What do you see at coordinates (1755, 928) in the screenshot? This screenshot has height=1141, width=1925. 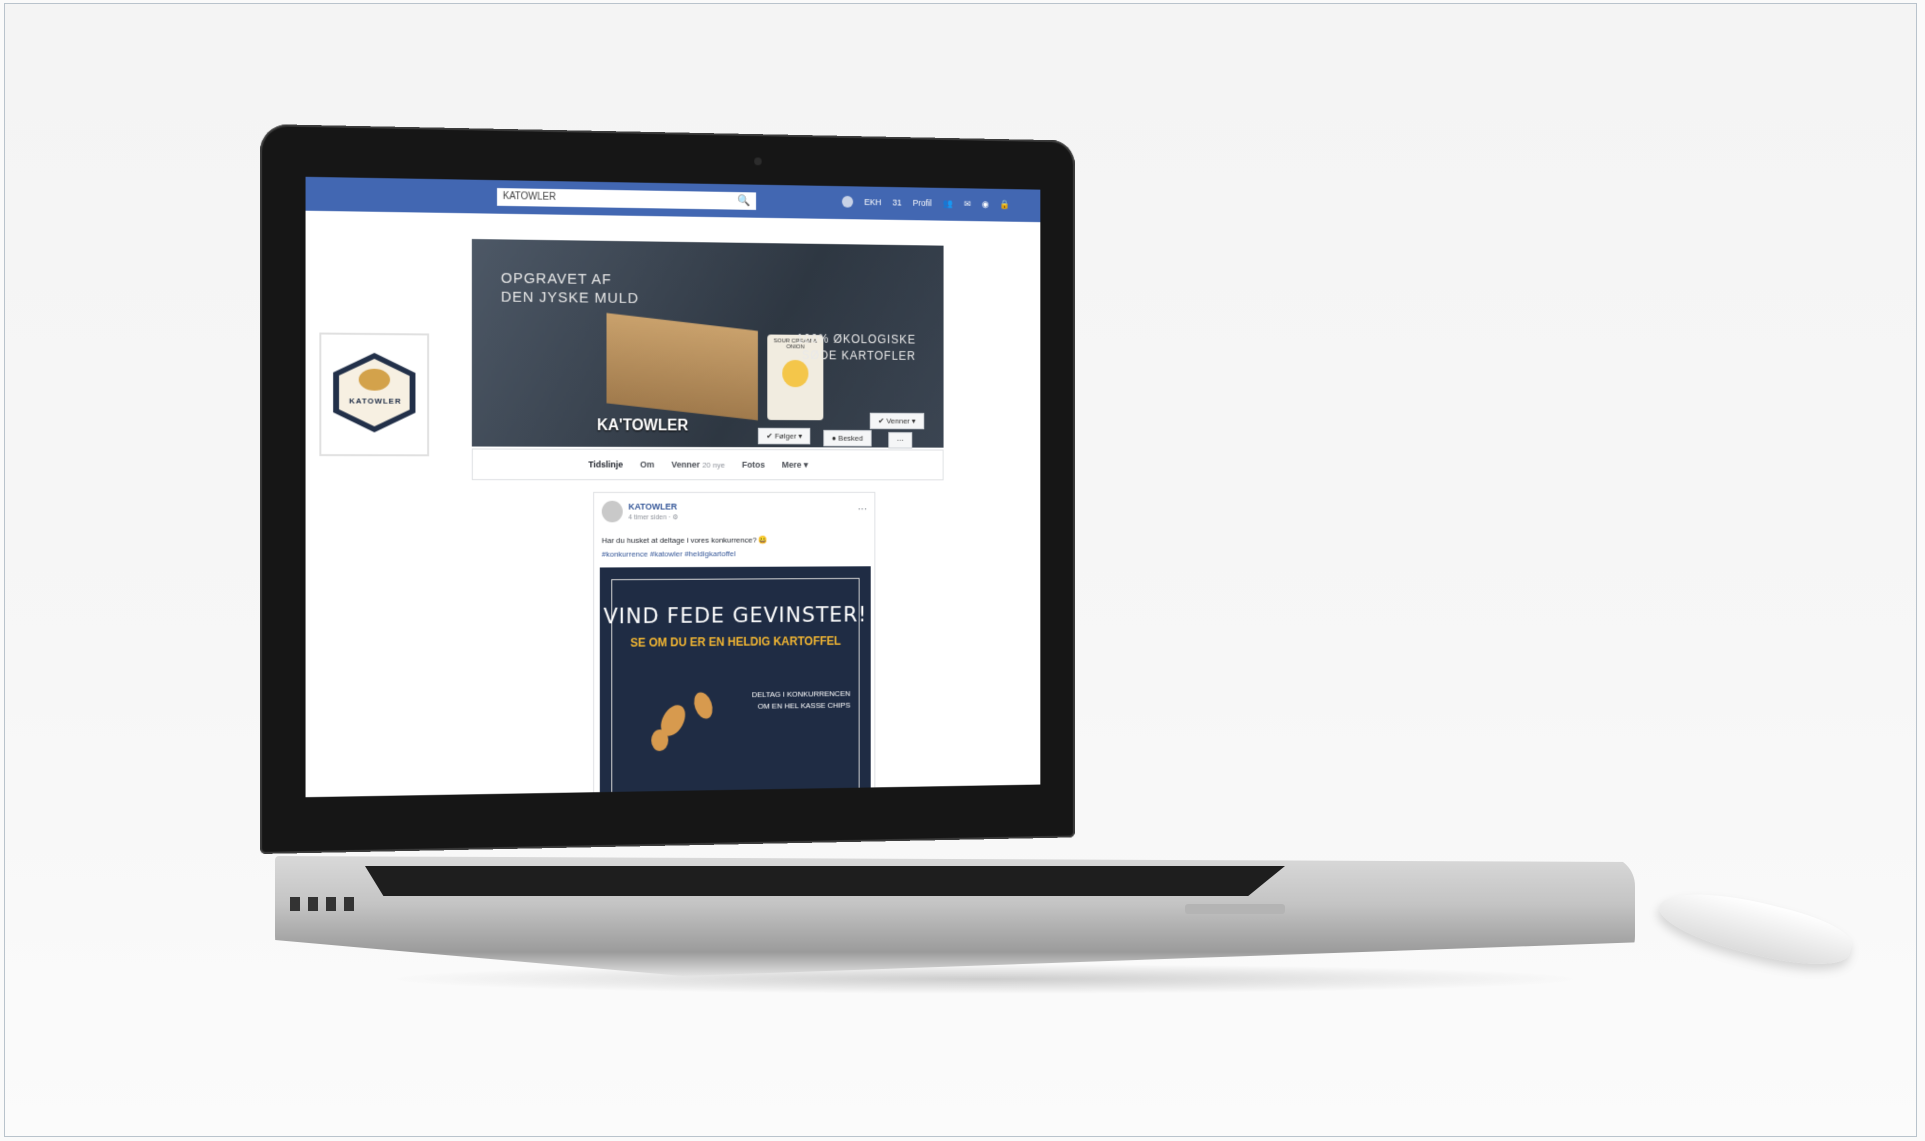 I see `mouse` at bounding box center [1755, 928].